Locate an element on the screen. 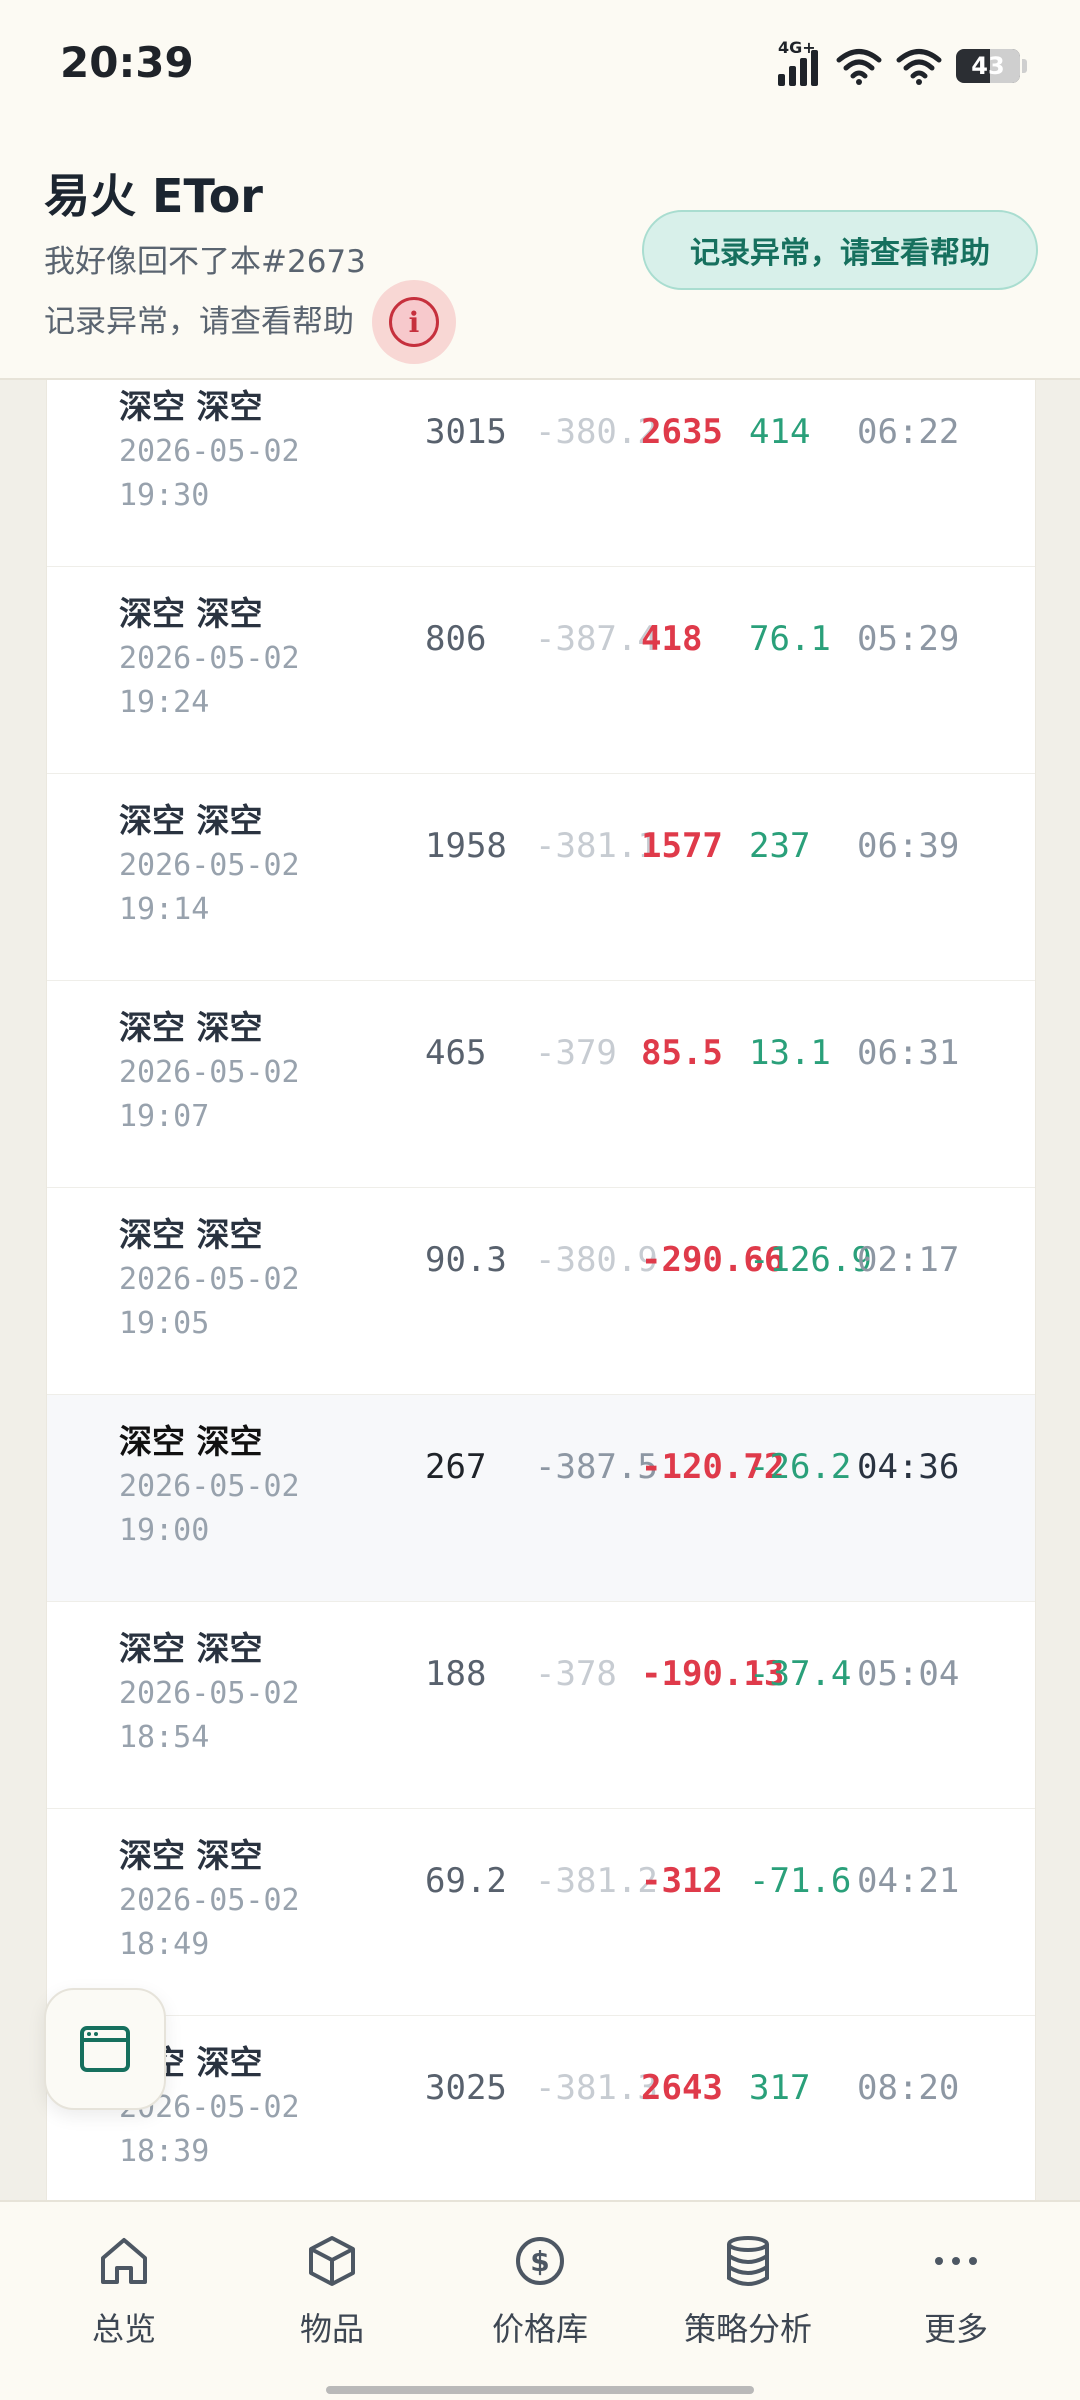 This screenshot has width=1080, height=2400. record-value-2: -381.2 is located at coordinates (596, 1881).